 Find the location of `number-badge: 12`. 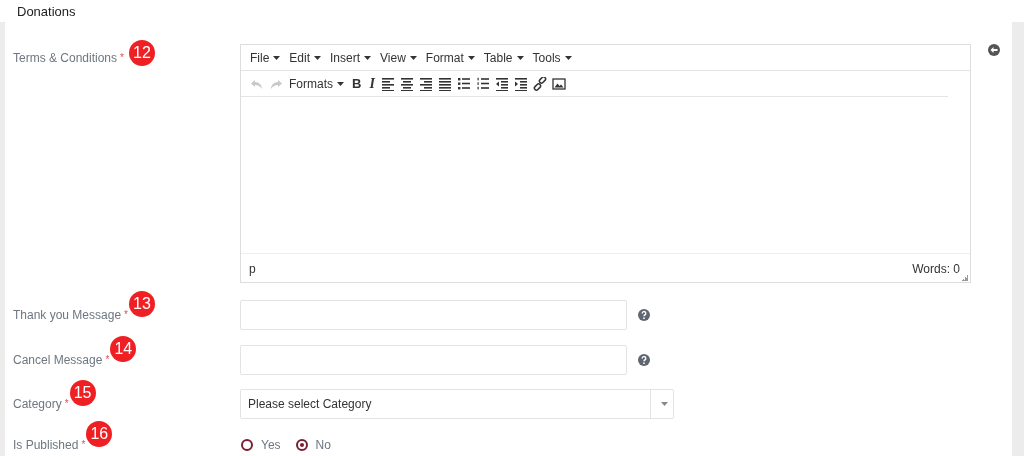

number-badge: 12 is located at coordinates (141, 53).